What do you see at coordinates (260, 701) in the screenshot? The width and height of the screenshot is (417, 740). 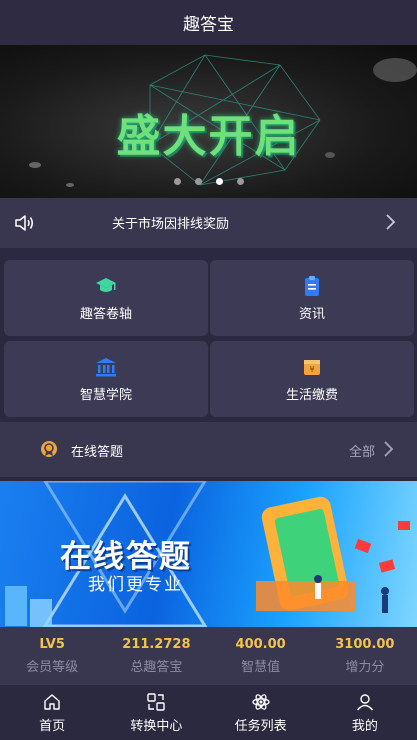 I see `atom-icon` at bounding box center [260, 701].